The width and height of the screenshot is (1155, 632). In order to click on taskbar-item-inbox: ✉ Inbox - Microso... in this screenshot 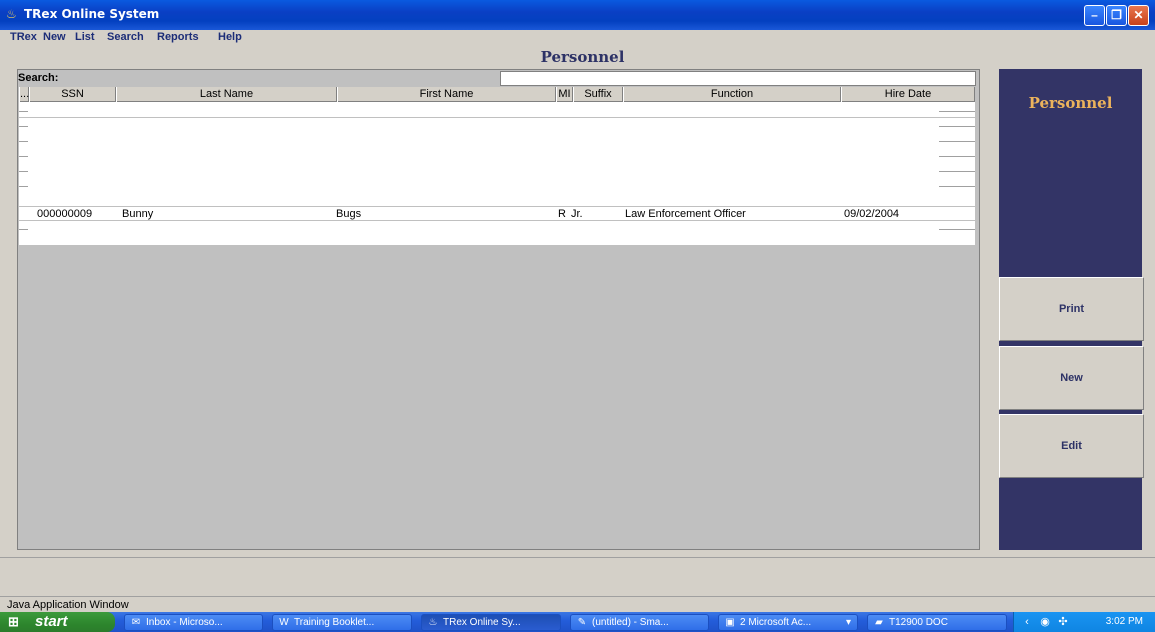, I will do `click(193, 622)`.